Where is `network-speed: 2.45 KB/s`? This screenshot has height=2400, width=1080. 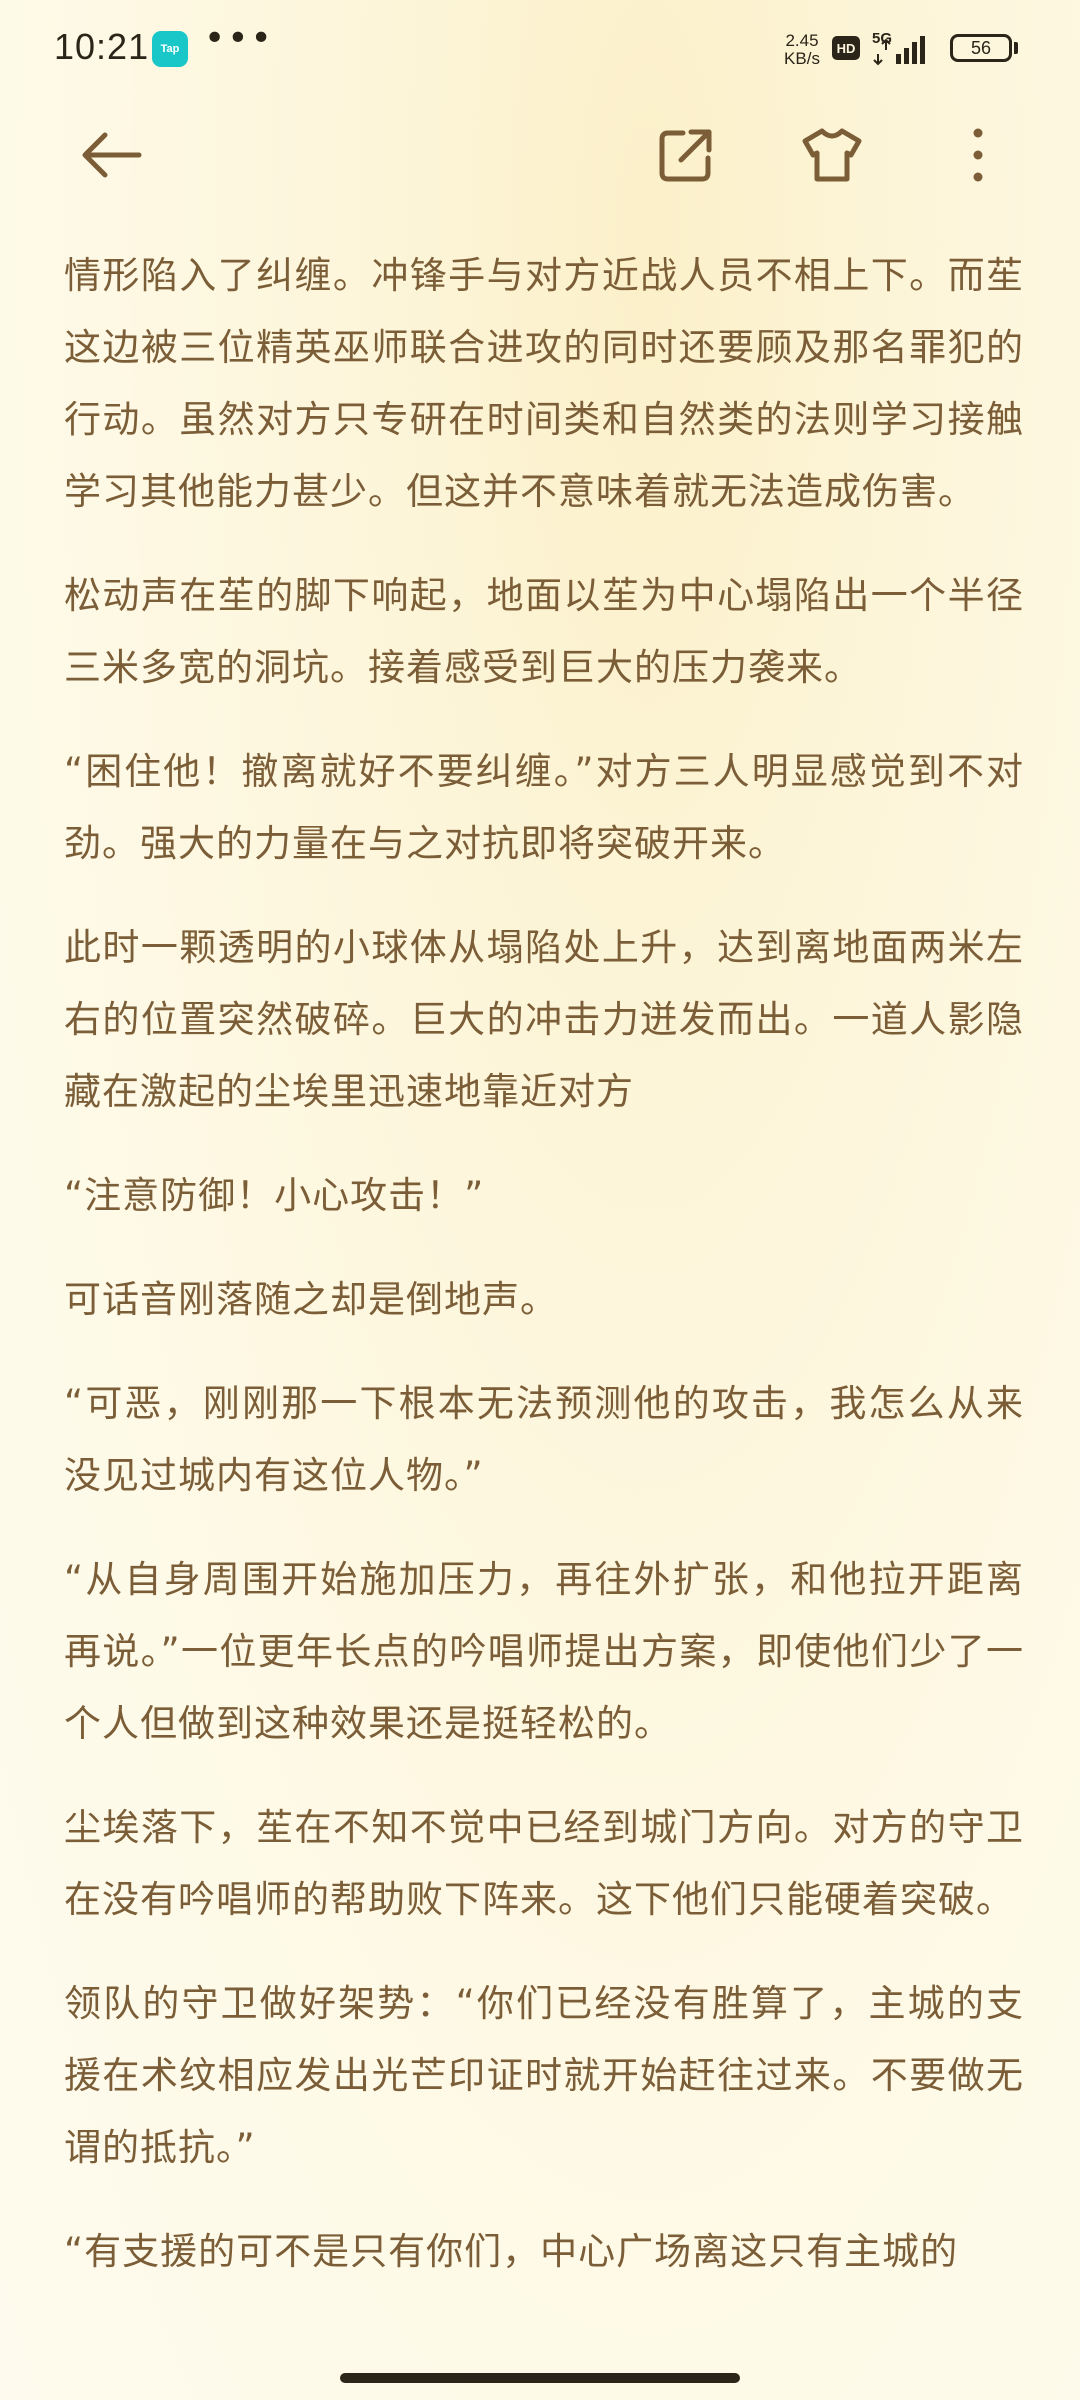
network-speed: 2.45 KB/s is located at coordinates (802, 50).